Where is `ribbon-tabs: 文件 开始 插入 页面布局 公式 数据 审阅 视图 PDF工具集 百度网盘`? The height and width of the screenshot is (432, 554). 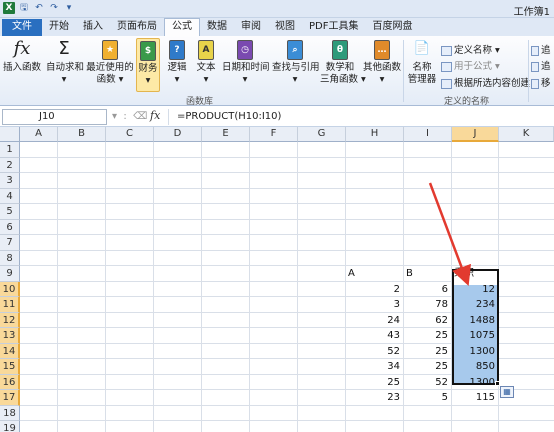
ribbon-tabs: 文件 开始 插入 页面布局 公式 数据 审阅 视图 PDF工具集 百度网盘 is located at coordinates (277, 27).